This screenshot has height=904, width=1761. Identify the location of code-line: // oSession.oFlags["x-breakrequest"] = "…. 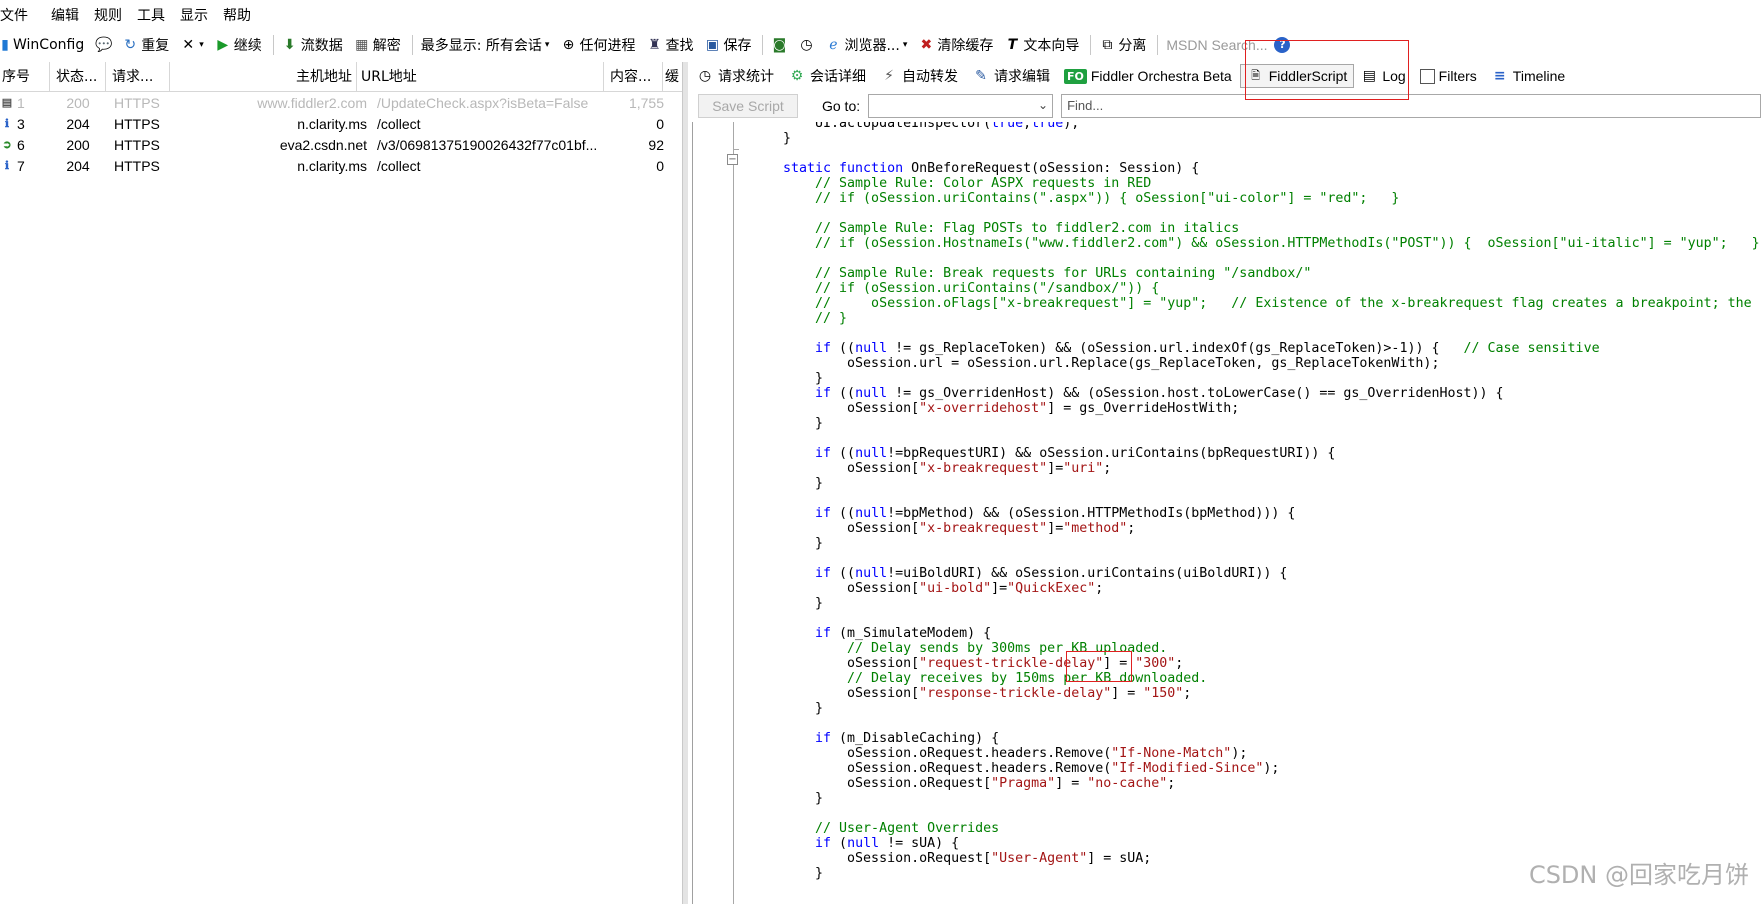
(1272, 303).